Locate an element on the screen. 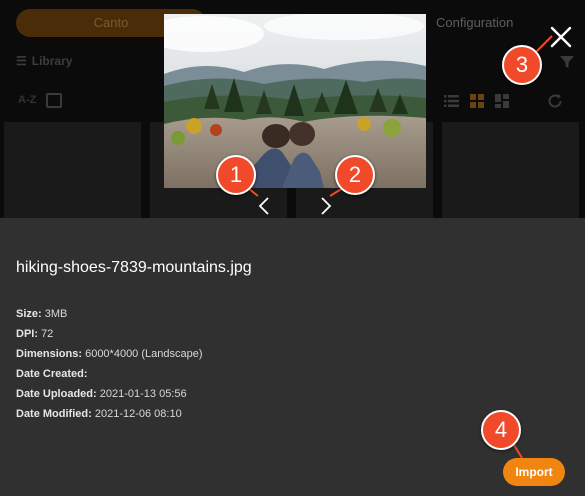 Image resolution: width=585 pixels, height=496 pixels. metadata-label: Date Uploaded: is located at coordinates (56, 394).